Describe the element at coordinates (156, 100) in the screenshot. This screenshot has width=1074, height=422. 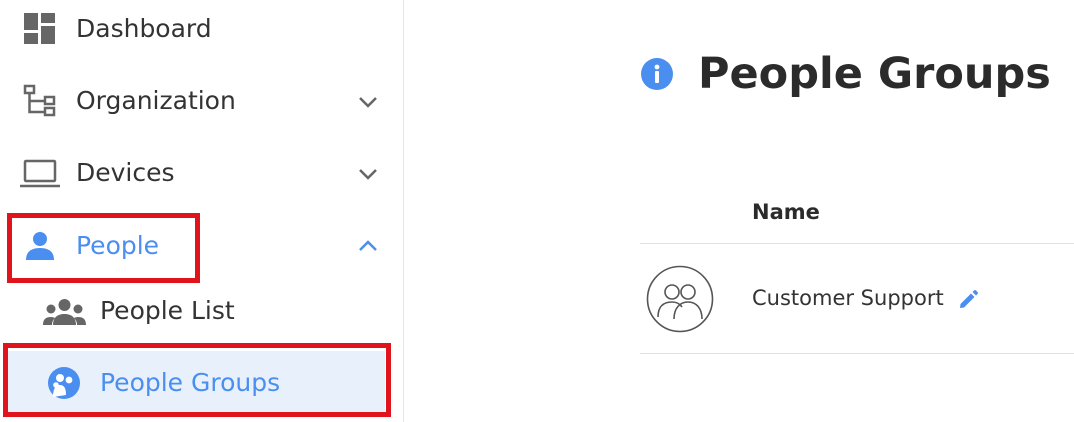
I see `sidebar-item-label: Organization` at that location.